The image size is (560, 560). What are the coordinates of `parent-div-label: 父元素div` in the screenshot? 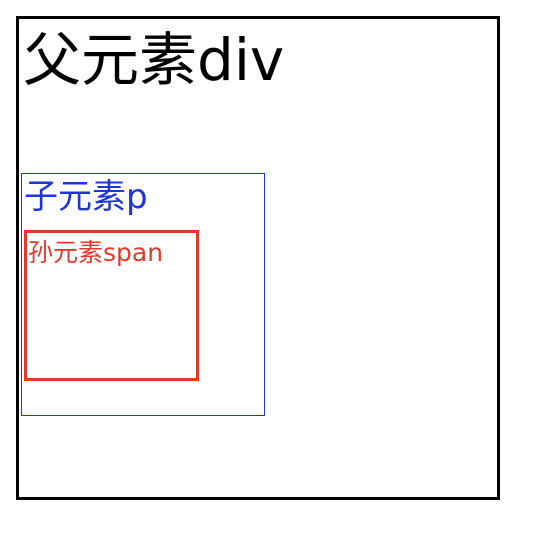 It's located at (154, 60).